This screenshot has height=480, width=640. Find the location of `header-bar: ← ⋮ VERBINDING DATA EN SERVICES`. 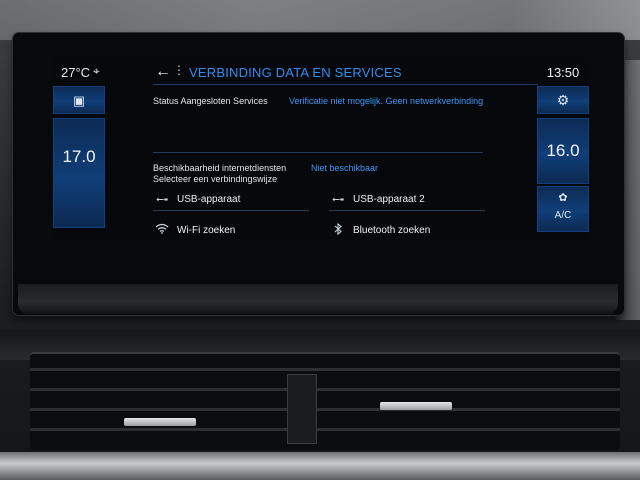

header-bar: ← ⋮ VERBINDING DATA EN SERVICES is located at coordinates (323, 71).